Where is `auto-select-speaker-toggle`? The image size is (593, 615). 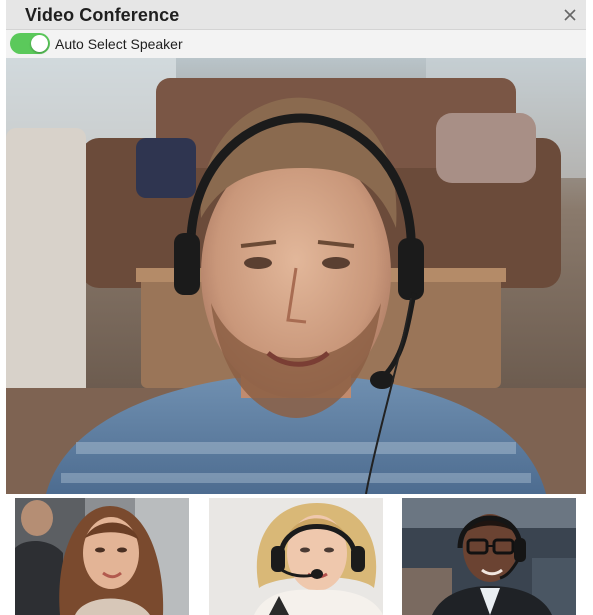 auto-select-speaker-toggle is located at coordinates (30, 43).